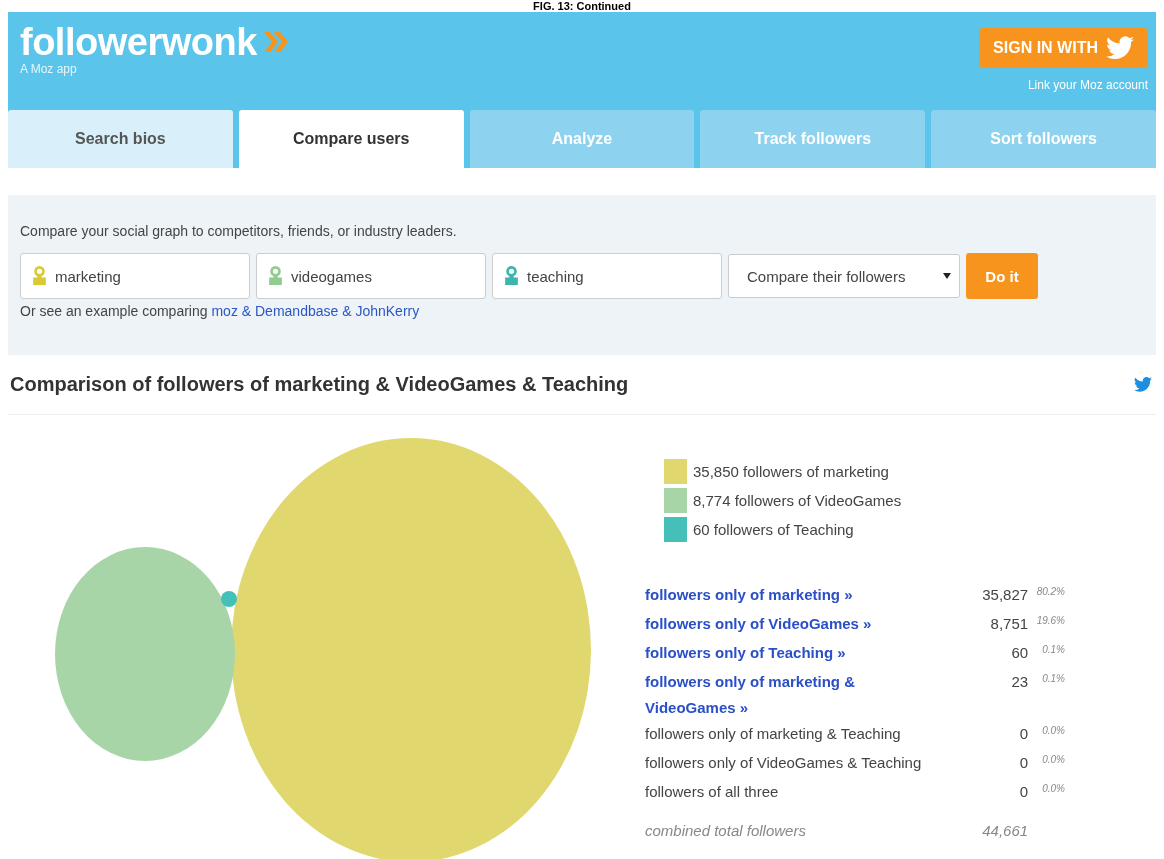 Image resolution: width=1164 pixels, height=859 pixels. I want to click on legend-label: 60 followers of Teaching, so click(773, 529).